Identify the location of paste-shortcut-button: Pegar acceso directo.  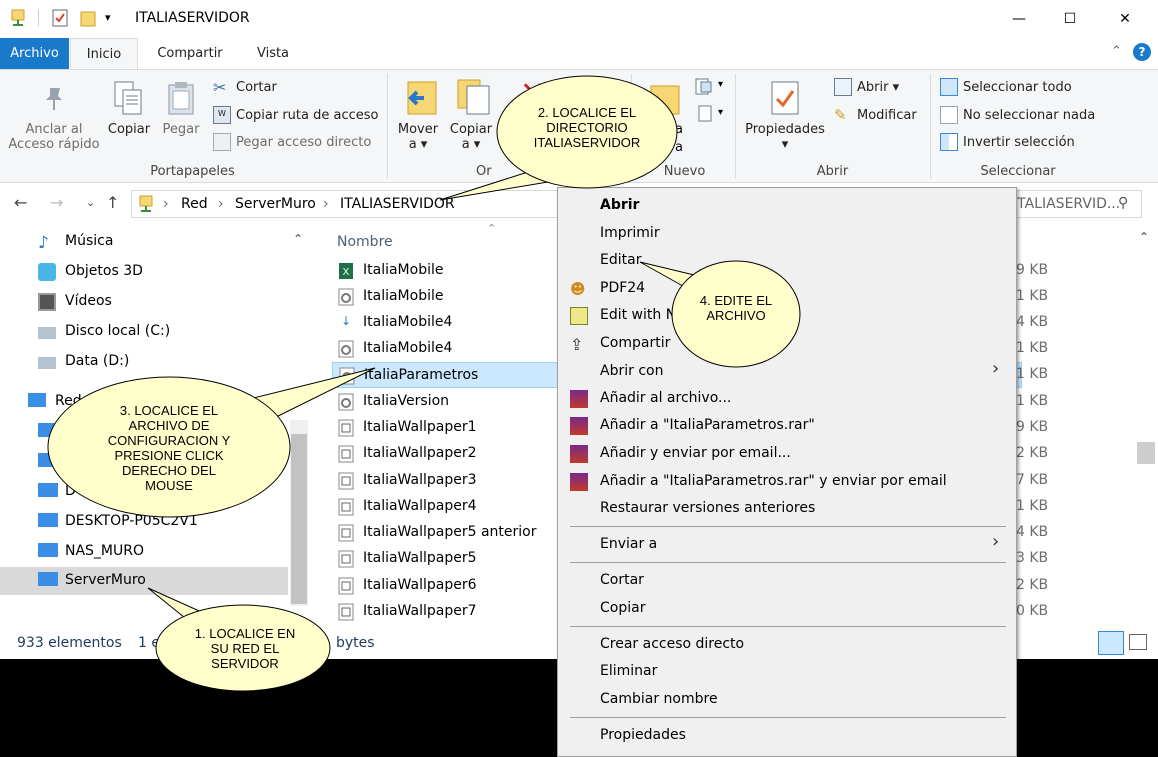
(292, 142).